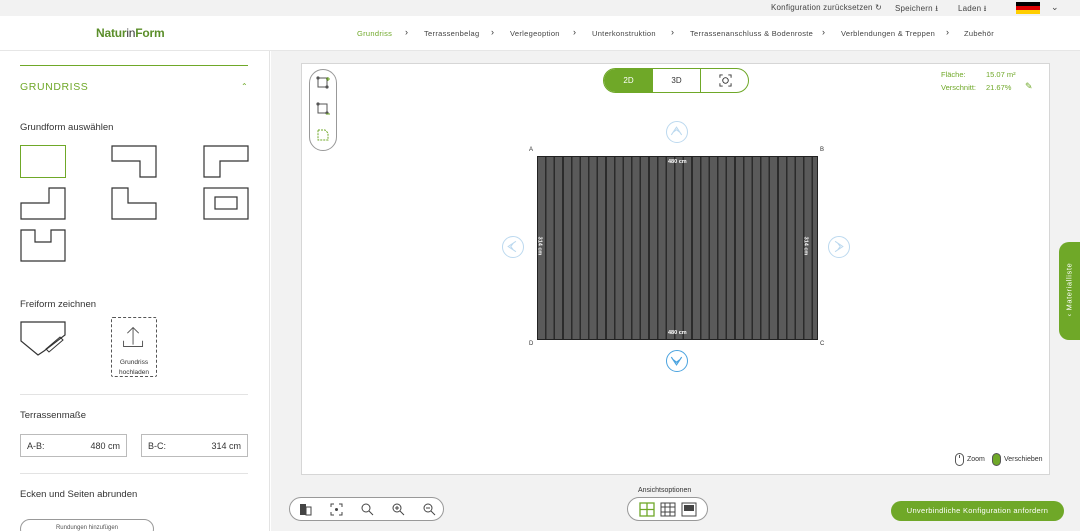  Describe the element at coordinates (43, 339) in the screenshot. I see `freeform-draw-icon` at that location.